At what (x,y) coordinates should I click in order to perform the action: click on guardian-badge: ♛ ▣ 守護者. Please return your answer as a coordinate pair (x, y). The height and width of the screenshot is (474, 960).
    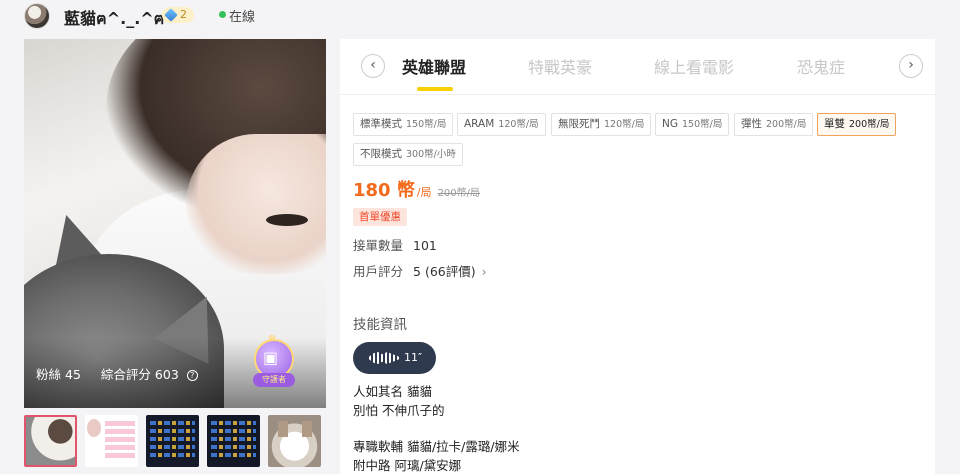
    Looking at the image, I should click on (274, 361).